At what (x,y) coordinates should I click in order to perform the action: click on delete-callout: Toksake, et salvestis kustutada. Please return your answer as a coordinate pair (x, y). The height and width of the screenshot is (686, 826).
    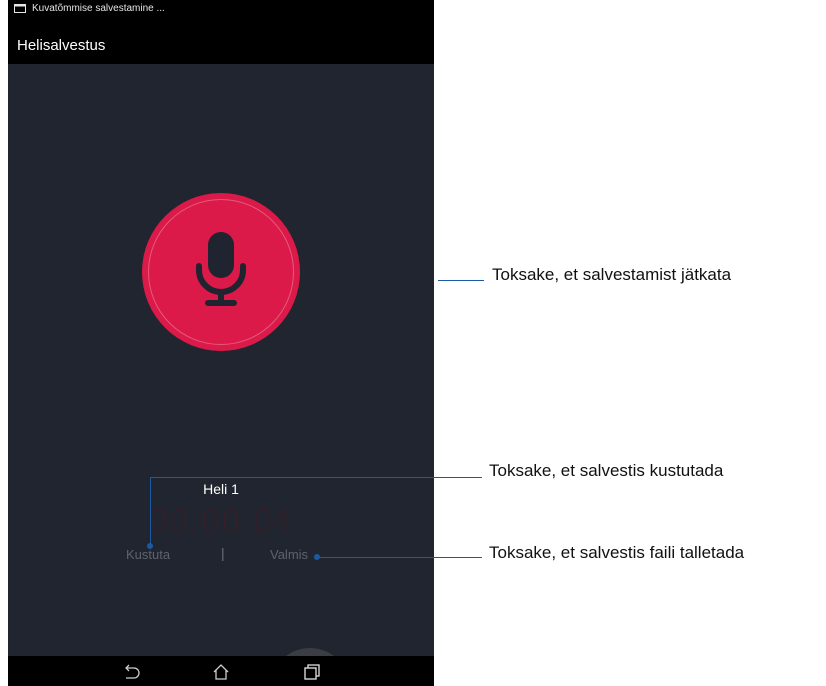
    Looking at the image, I should click on (606, 470).